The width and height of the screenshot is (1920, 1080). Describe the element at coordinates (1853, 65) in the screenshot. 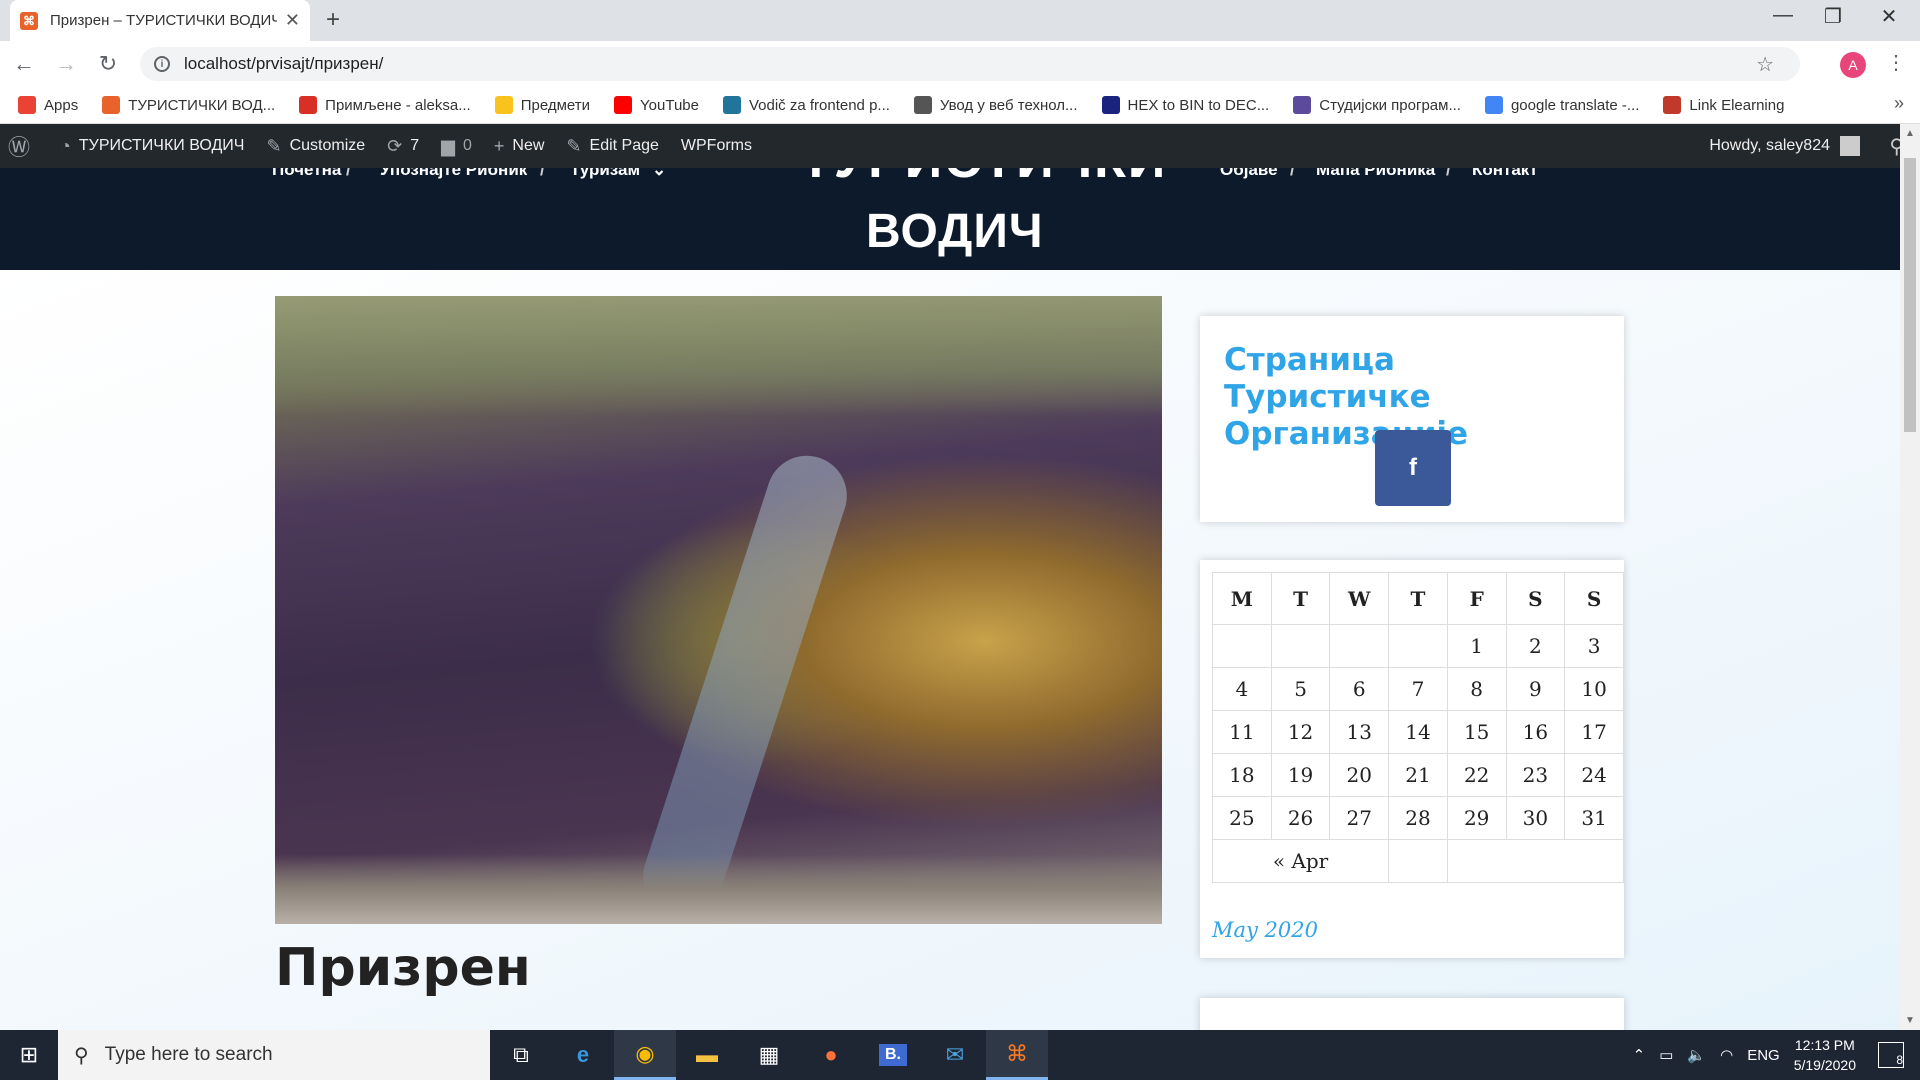

I see `profile-avatar: A` at that location.